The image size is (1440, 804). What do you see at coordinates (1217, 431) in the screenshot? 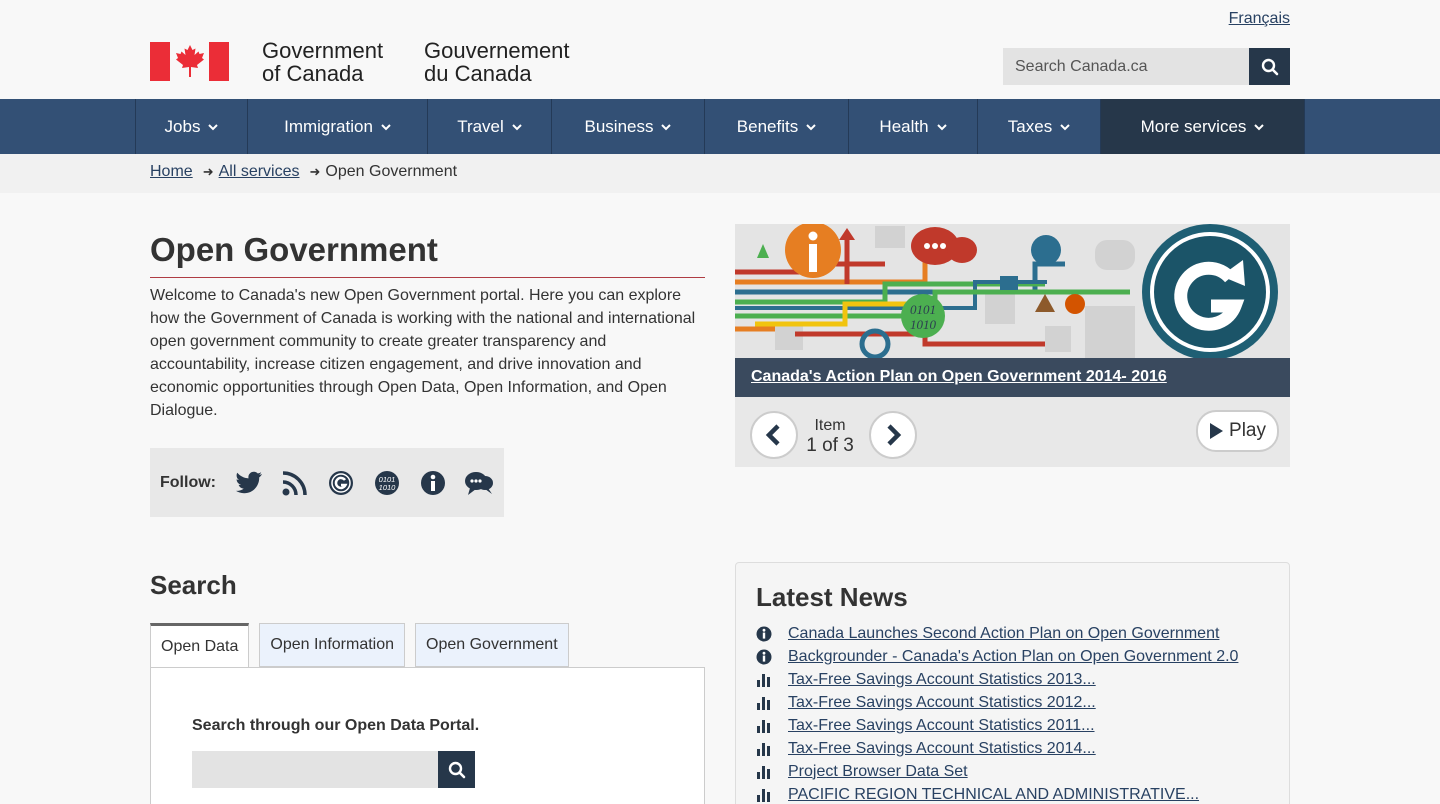
I see `play-icon` at bounding box center [1217, 431].